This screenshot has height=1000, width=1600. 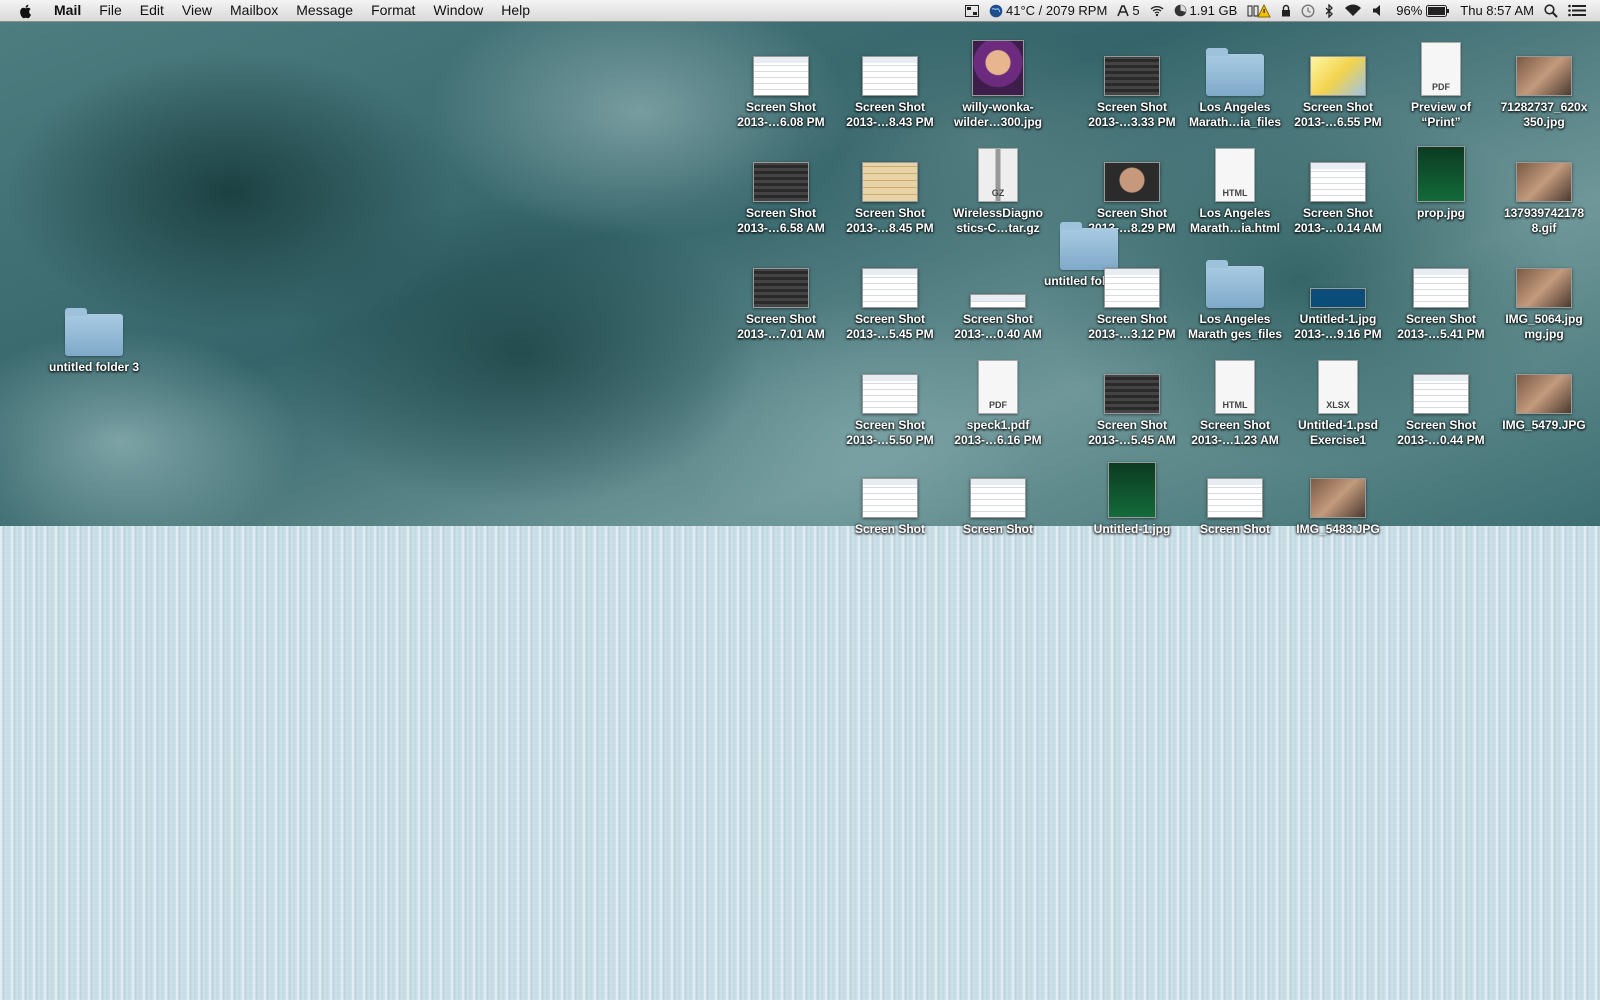 What do you see at coordinates (890, 398) in the screenshot?
I see `desktop-icon: Screen Shot 2013-…5.50 PM` at bounding box center [890, 398].